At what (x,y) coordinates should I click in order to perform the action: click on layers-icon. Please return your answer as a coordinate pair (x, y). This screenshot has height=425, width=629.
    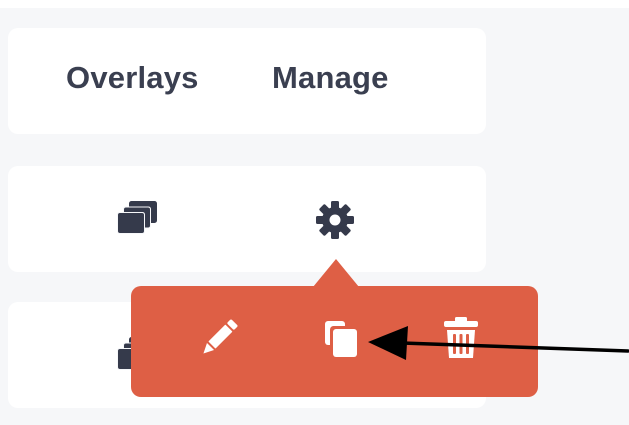
    Looking at the image, I should click on (138, 218).